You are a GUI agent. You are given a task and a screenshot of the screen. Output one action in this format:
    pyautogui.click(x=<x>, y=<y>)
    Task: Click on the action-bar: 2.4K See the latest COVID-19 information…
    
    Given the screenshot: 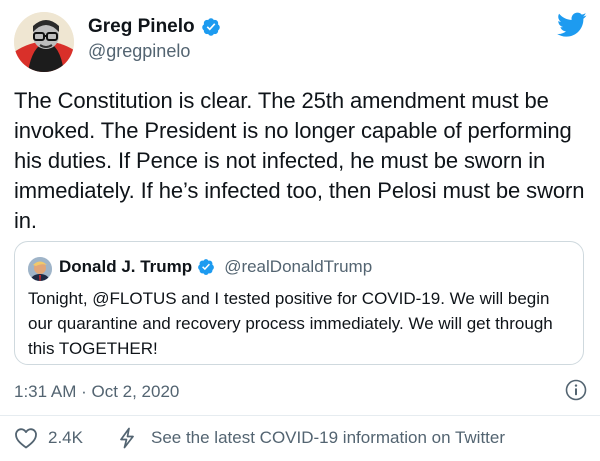 What is the action you would take?
    pyautogui.click(x=259, y=438)
    